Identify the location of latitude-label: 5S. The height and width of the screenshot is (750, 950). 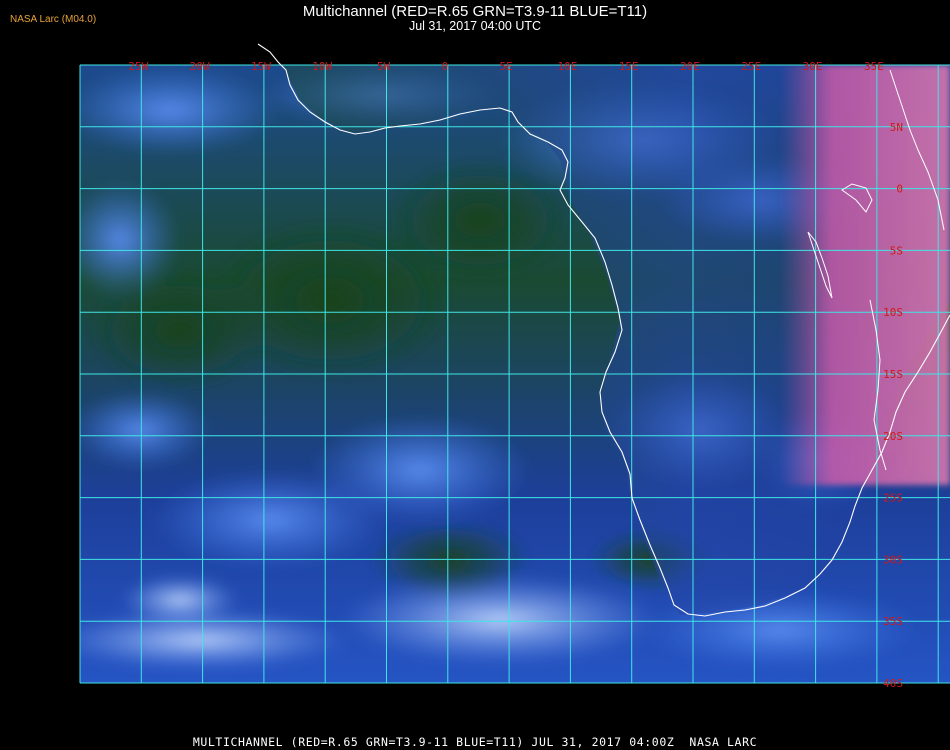
(896, 250).